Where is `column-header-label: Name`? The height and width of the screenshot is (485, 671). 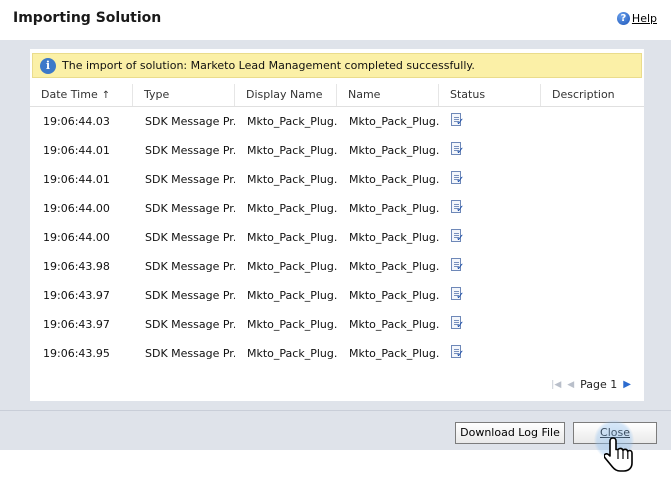 column-header-label: Name is located at coordinates (364, 94).